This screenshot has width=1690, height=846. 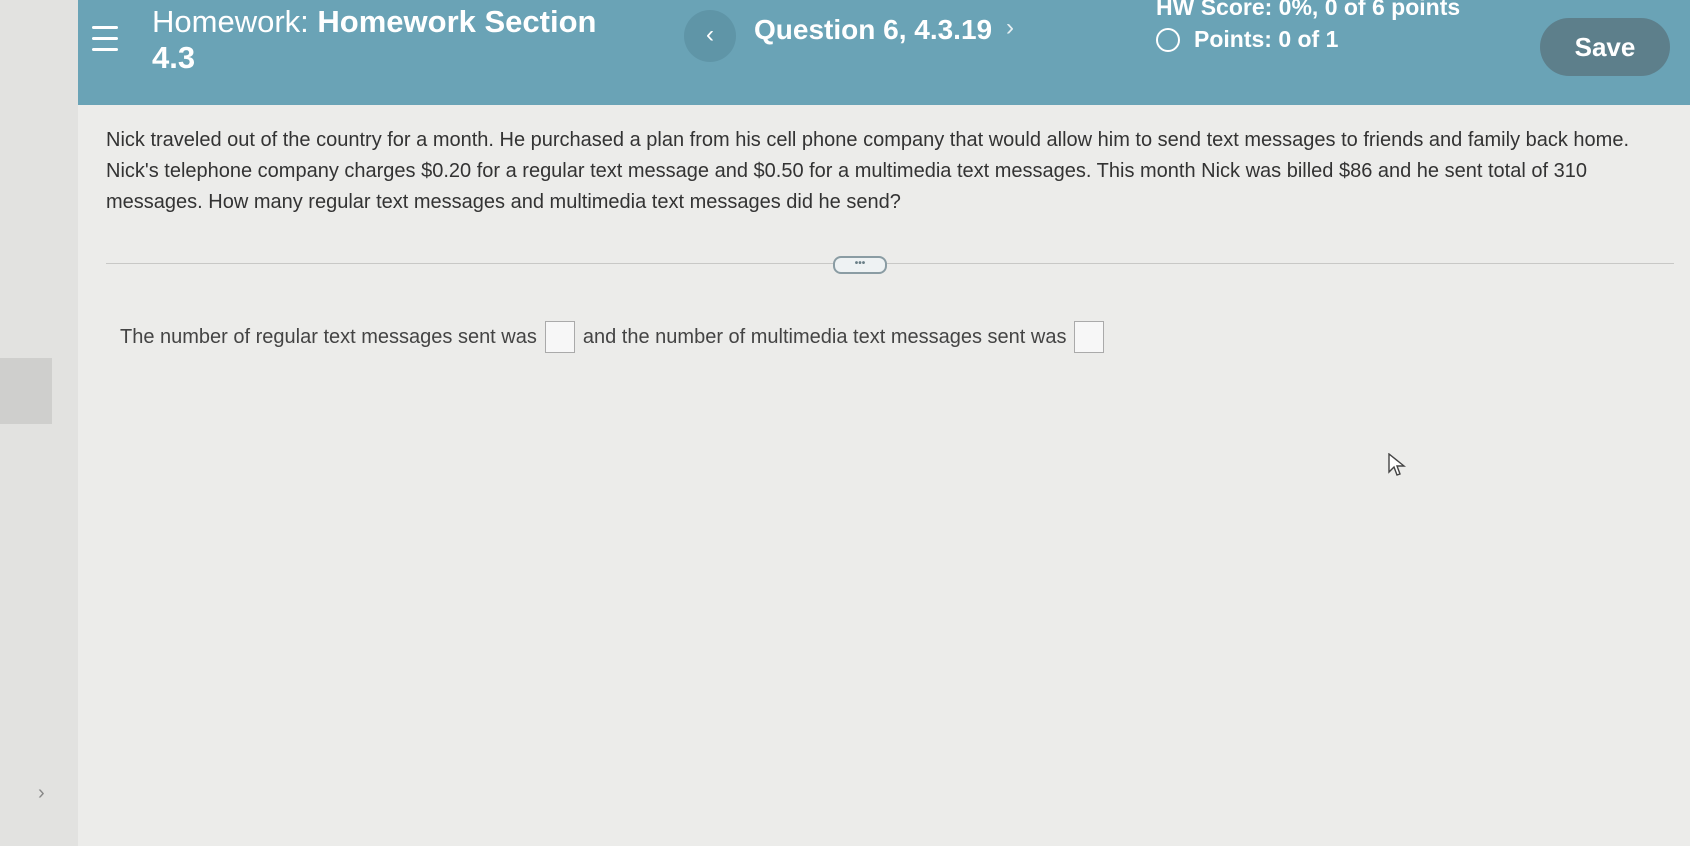 I want to click on next-question-button: ›, so click(x=1010, y=28).